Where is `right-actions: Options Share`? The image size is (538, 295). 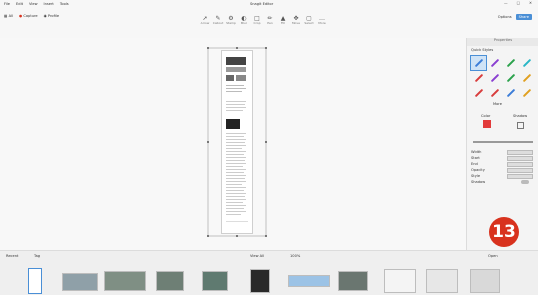
right-actions: Options Share is located at coordinates (515, 17).